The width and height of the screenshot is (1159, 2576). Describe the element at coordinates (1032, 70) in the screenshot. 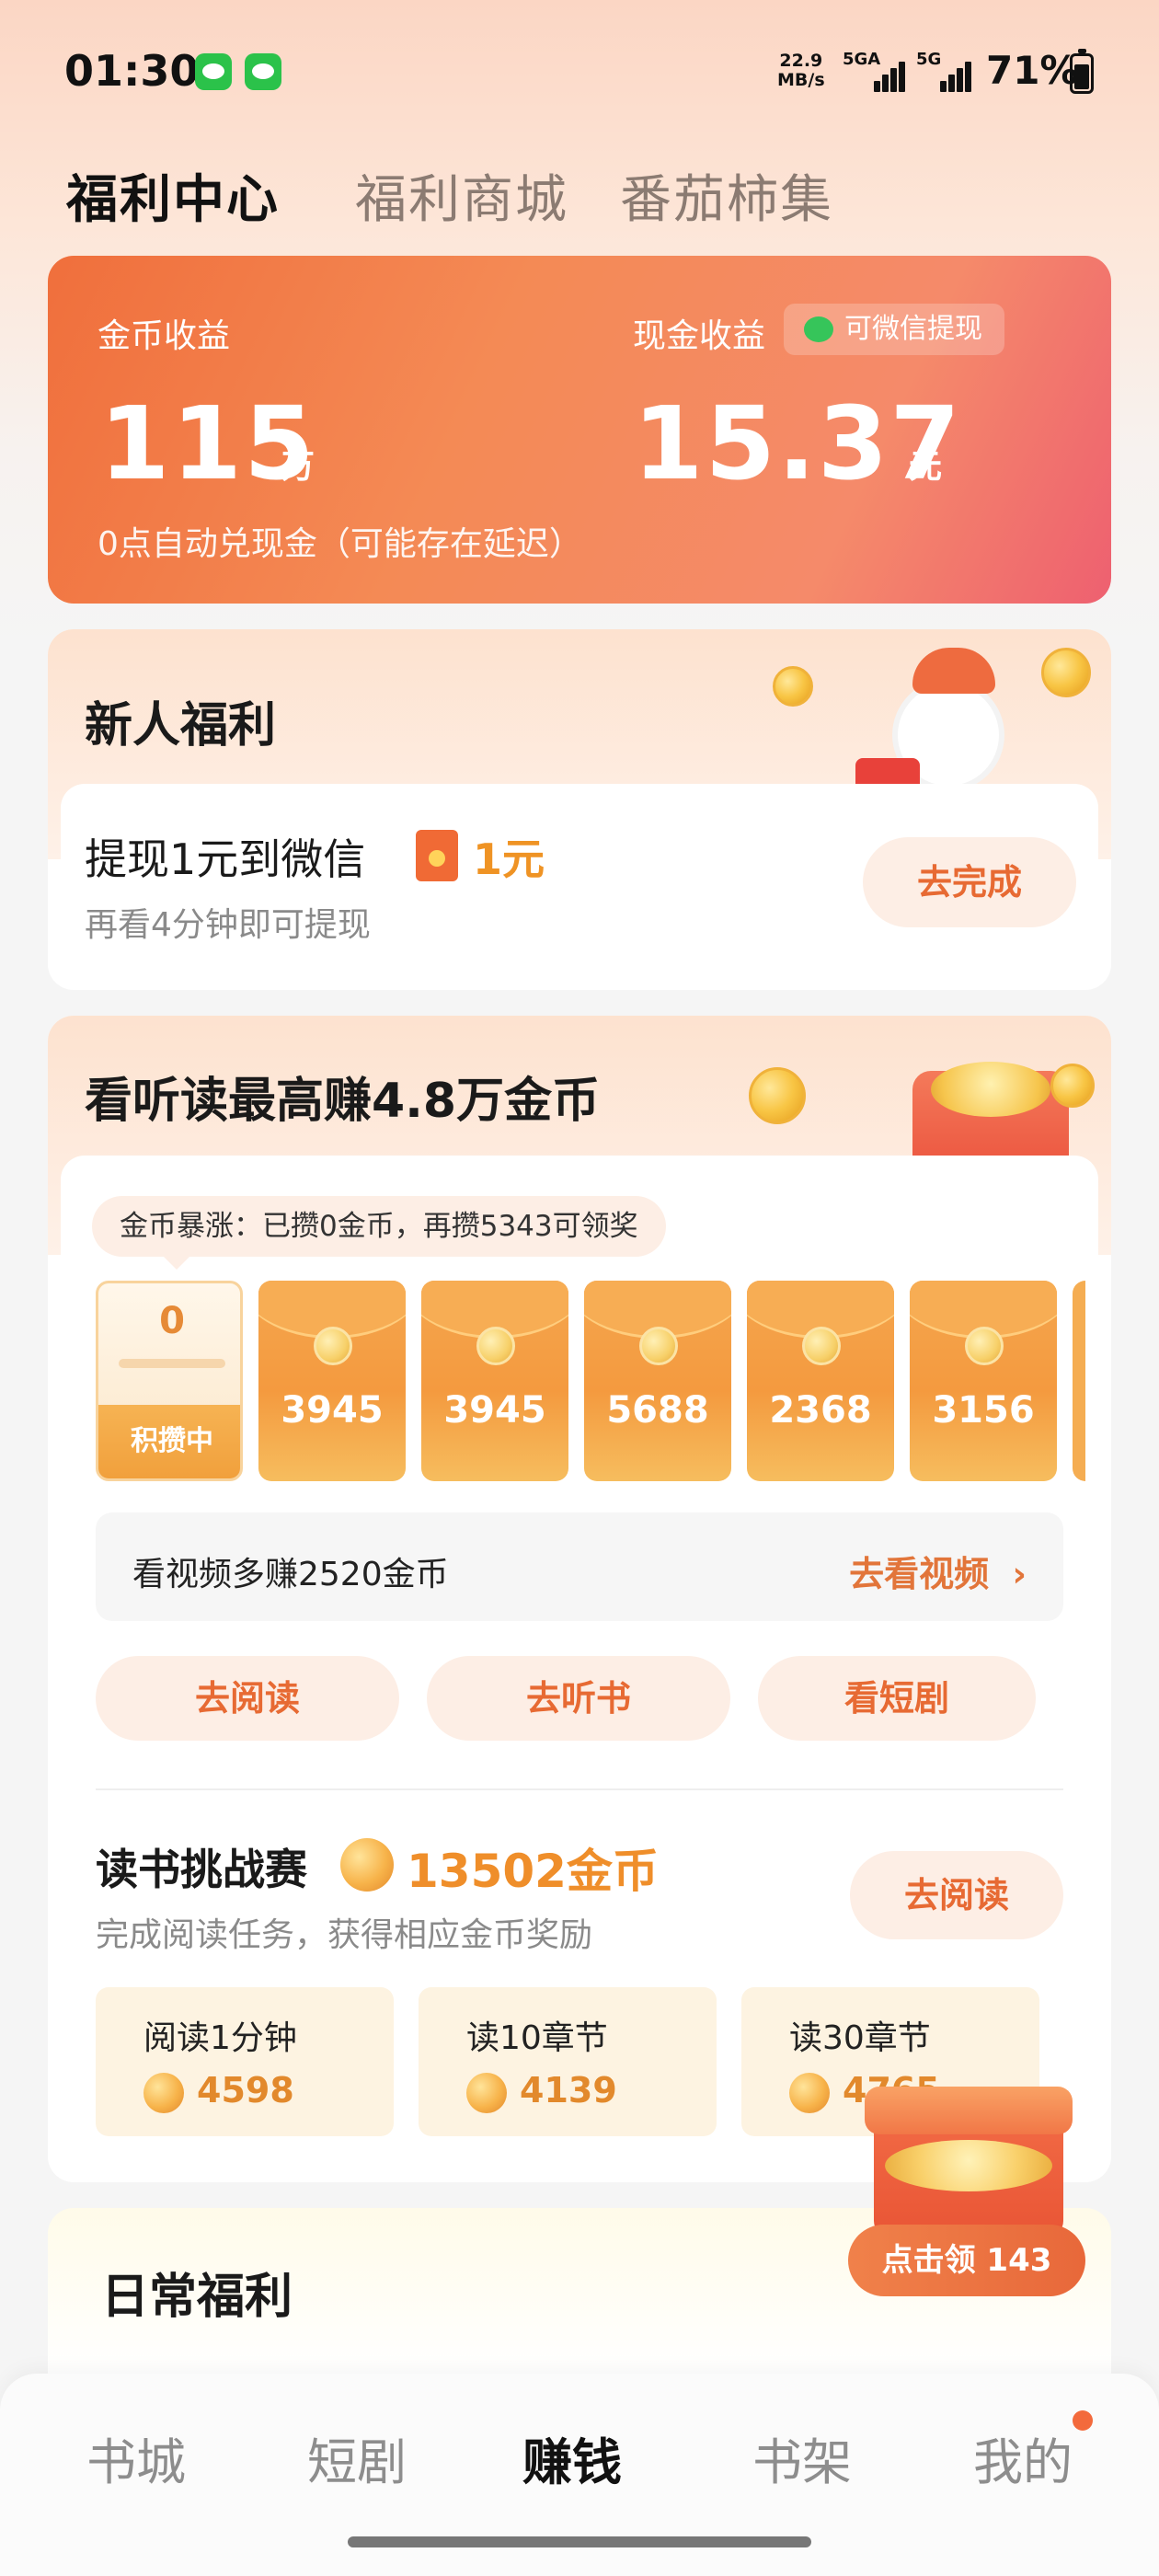

I see `battery-percent: 71%` at that location.